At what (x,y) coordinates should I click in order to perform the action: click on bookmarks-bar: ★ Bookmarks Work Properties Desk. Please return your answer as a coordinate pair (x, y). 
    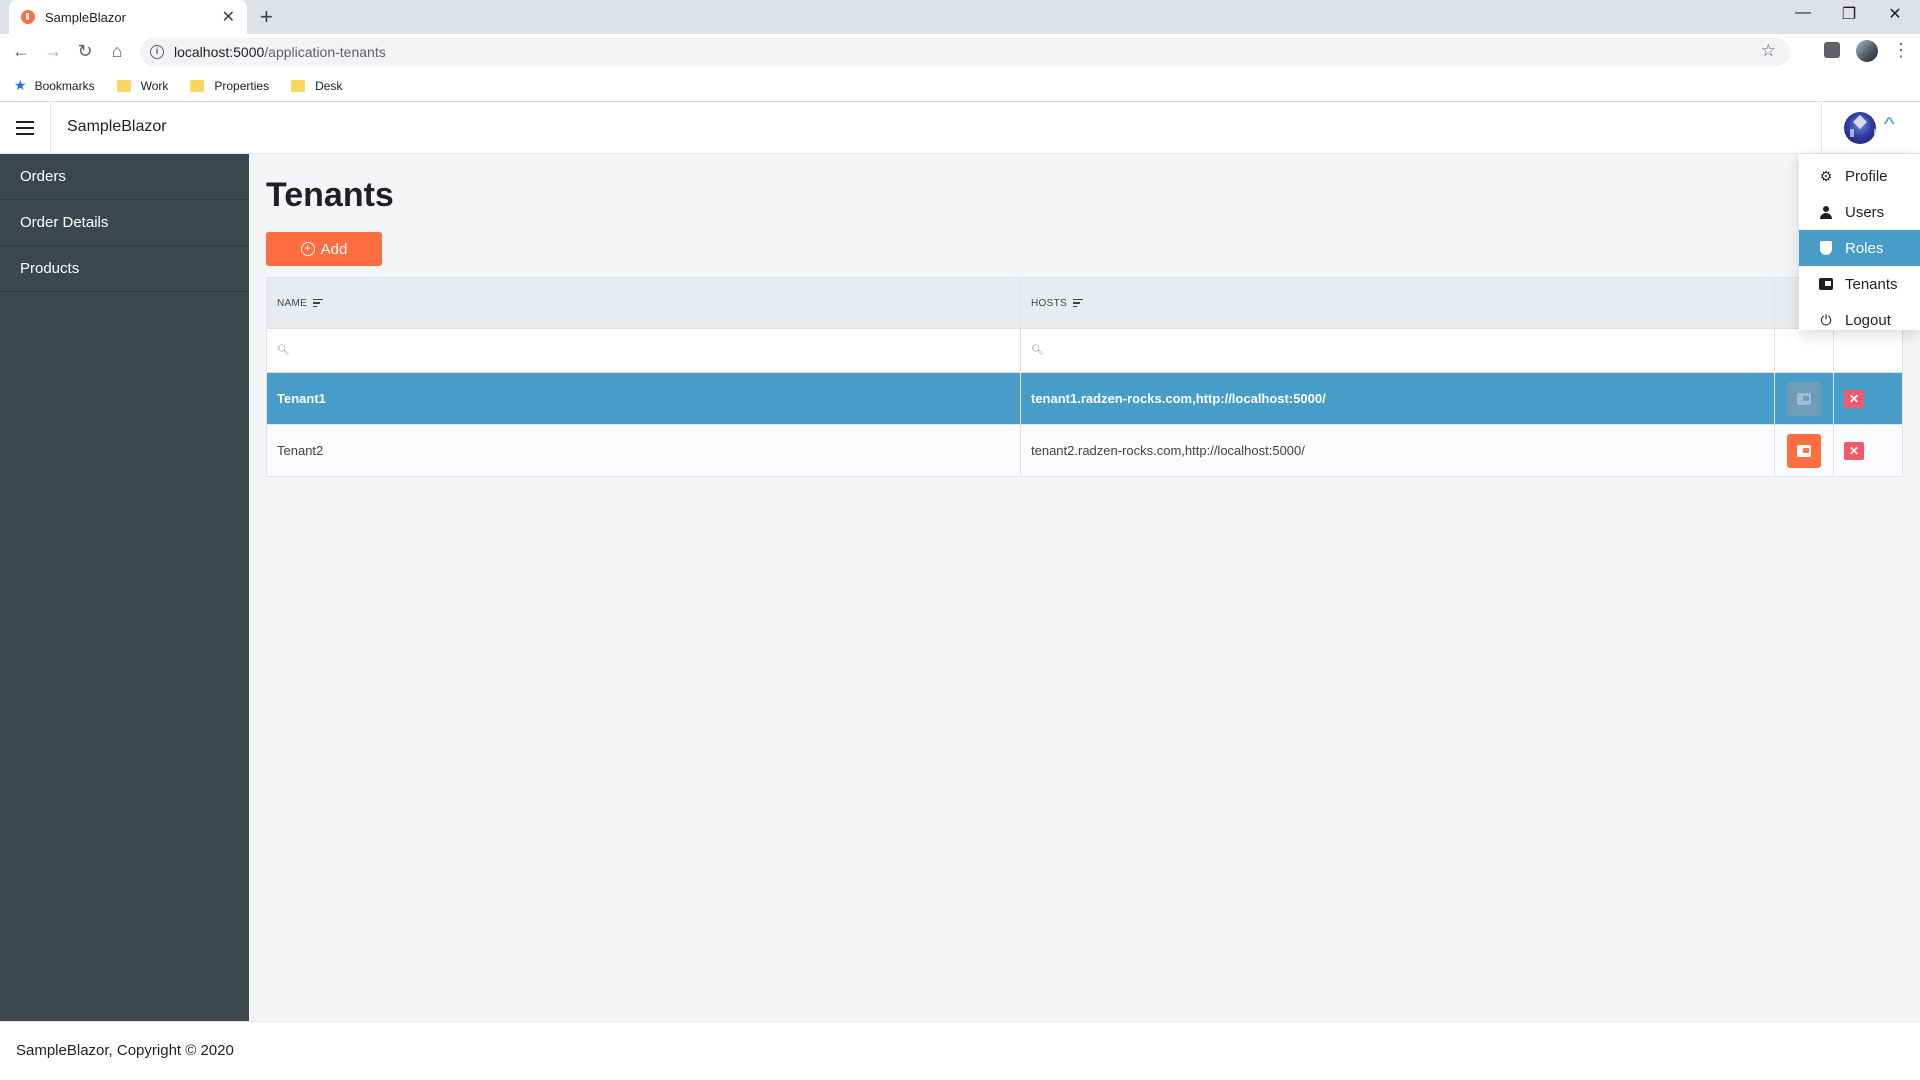
    Looking at the image, I should click on (960, 86).